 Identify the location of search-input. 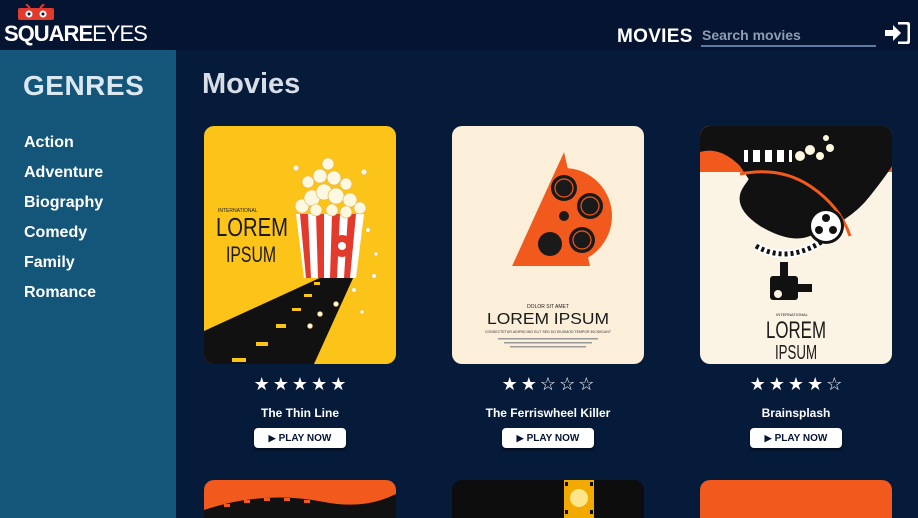
(788, 37).